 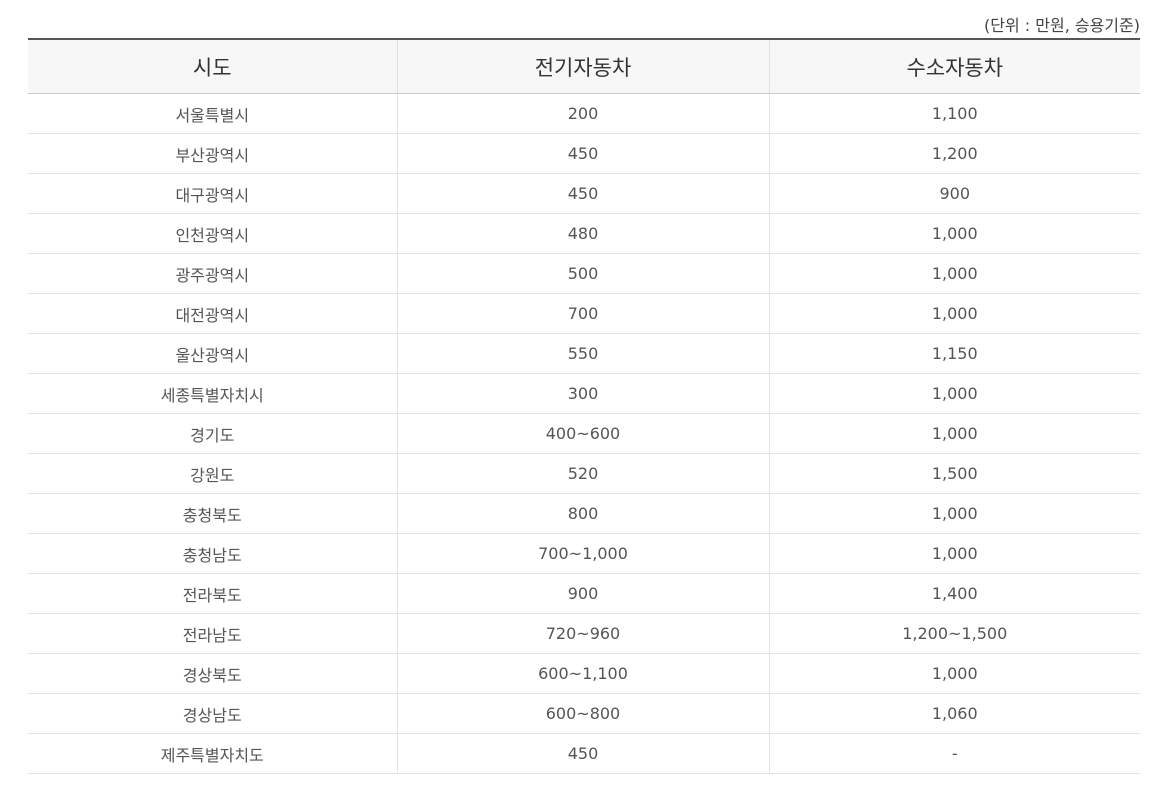 I want to click on cell-region: 대구광역시, so click(x=212, y=193).